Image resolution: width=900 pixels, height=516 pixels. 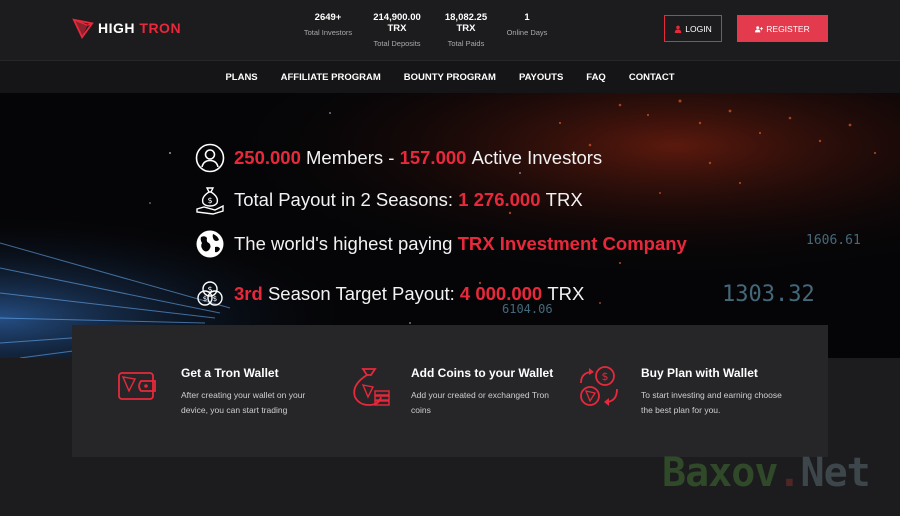 What do you see at coordinates (789, 473) in the screenshot?
I see `watermark-part2: .` at bounding box center [789, 473].